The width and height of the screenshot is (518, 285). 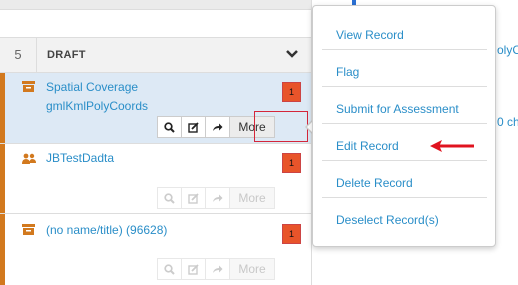 What do you see at coordinates (106, 230) in the screenshot?
I see `record-title: (no name/title) (96628)` at bounding box center [106, 230].